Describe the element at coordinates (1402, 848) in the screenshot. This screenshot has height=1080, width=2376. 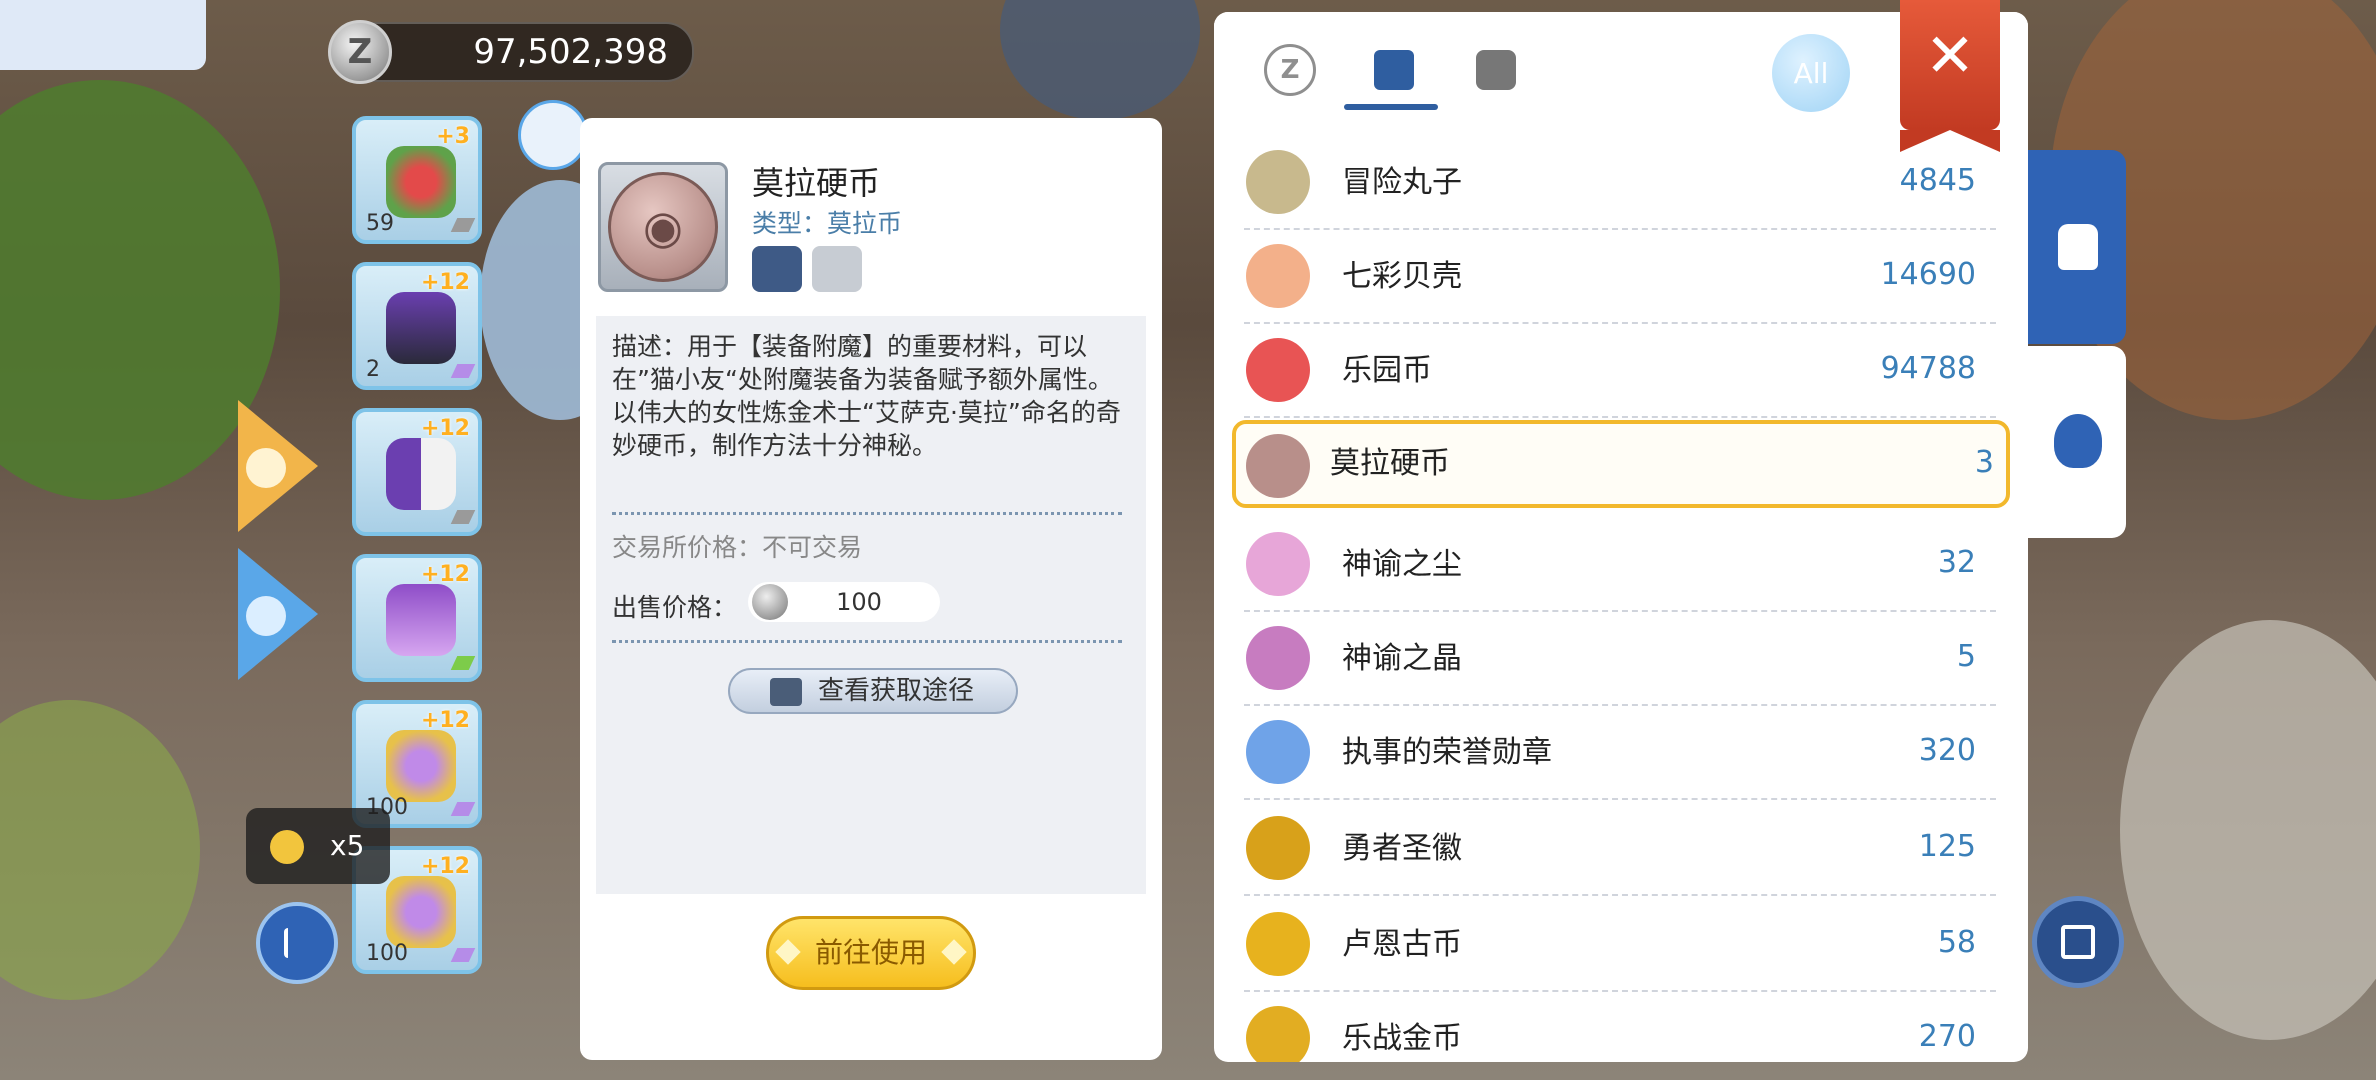
I see `item-name: 勇者圣徽` at that location.